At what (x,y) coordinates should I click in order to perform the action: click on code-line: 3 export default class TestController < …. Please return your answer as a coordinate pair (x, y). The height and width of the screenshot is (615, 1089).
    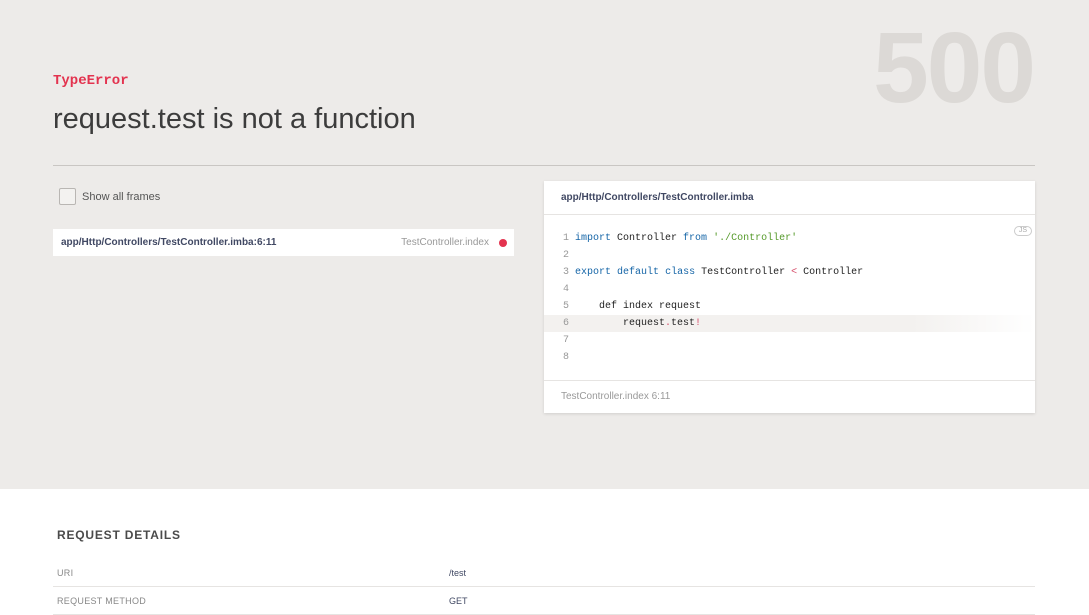
    Looking at the image, I should click on (789, 272).